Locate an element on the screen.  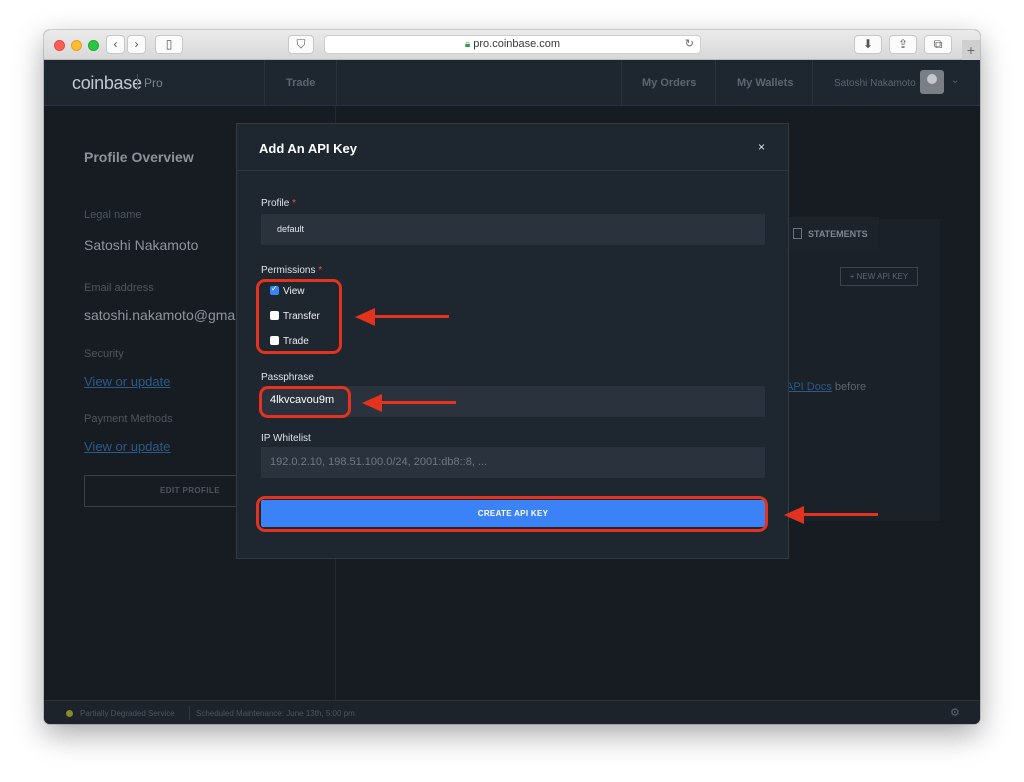
api-docs-link: API Docs is located at coordinates (809, 387).